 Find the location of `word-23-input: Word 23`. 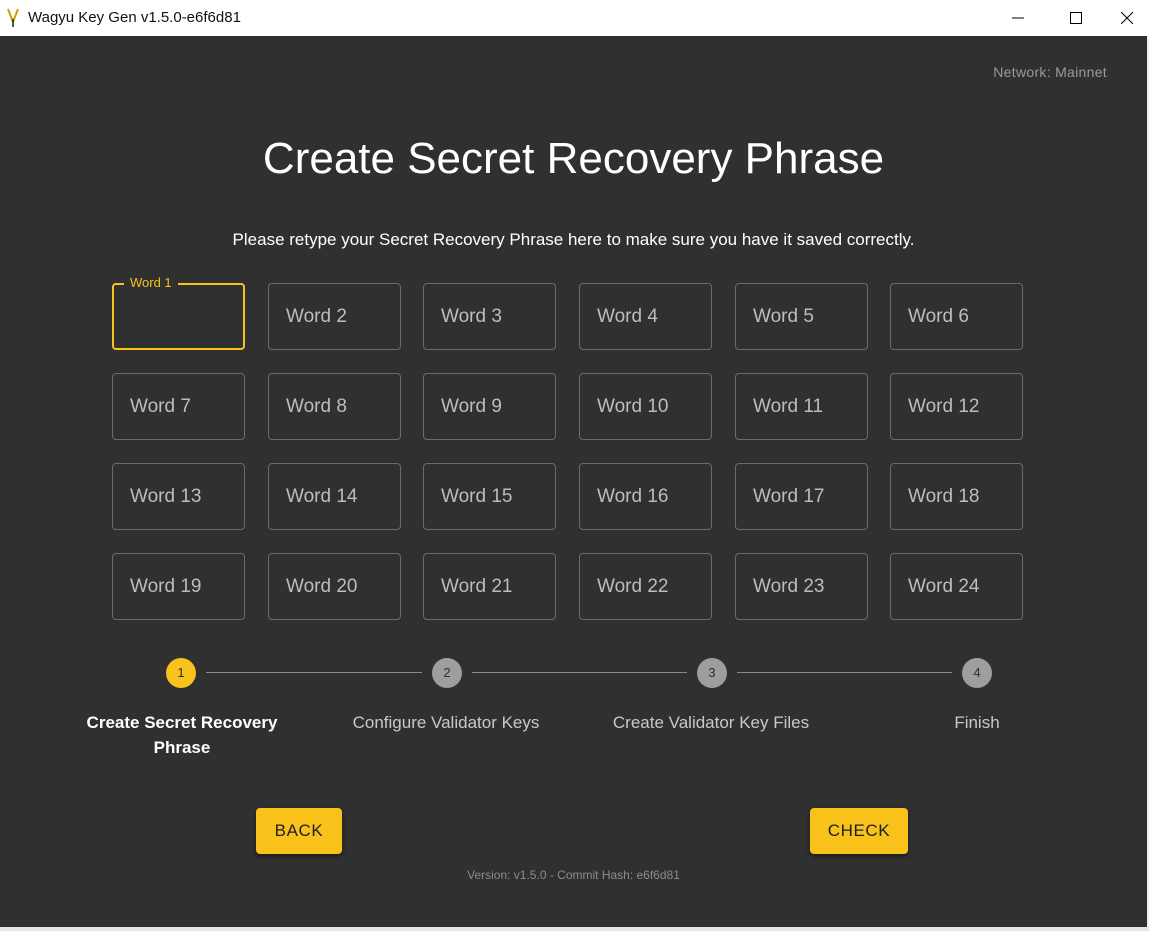

word-23-input: Word 23 is located at coordinates (801, 586).